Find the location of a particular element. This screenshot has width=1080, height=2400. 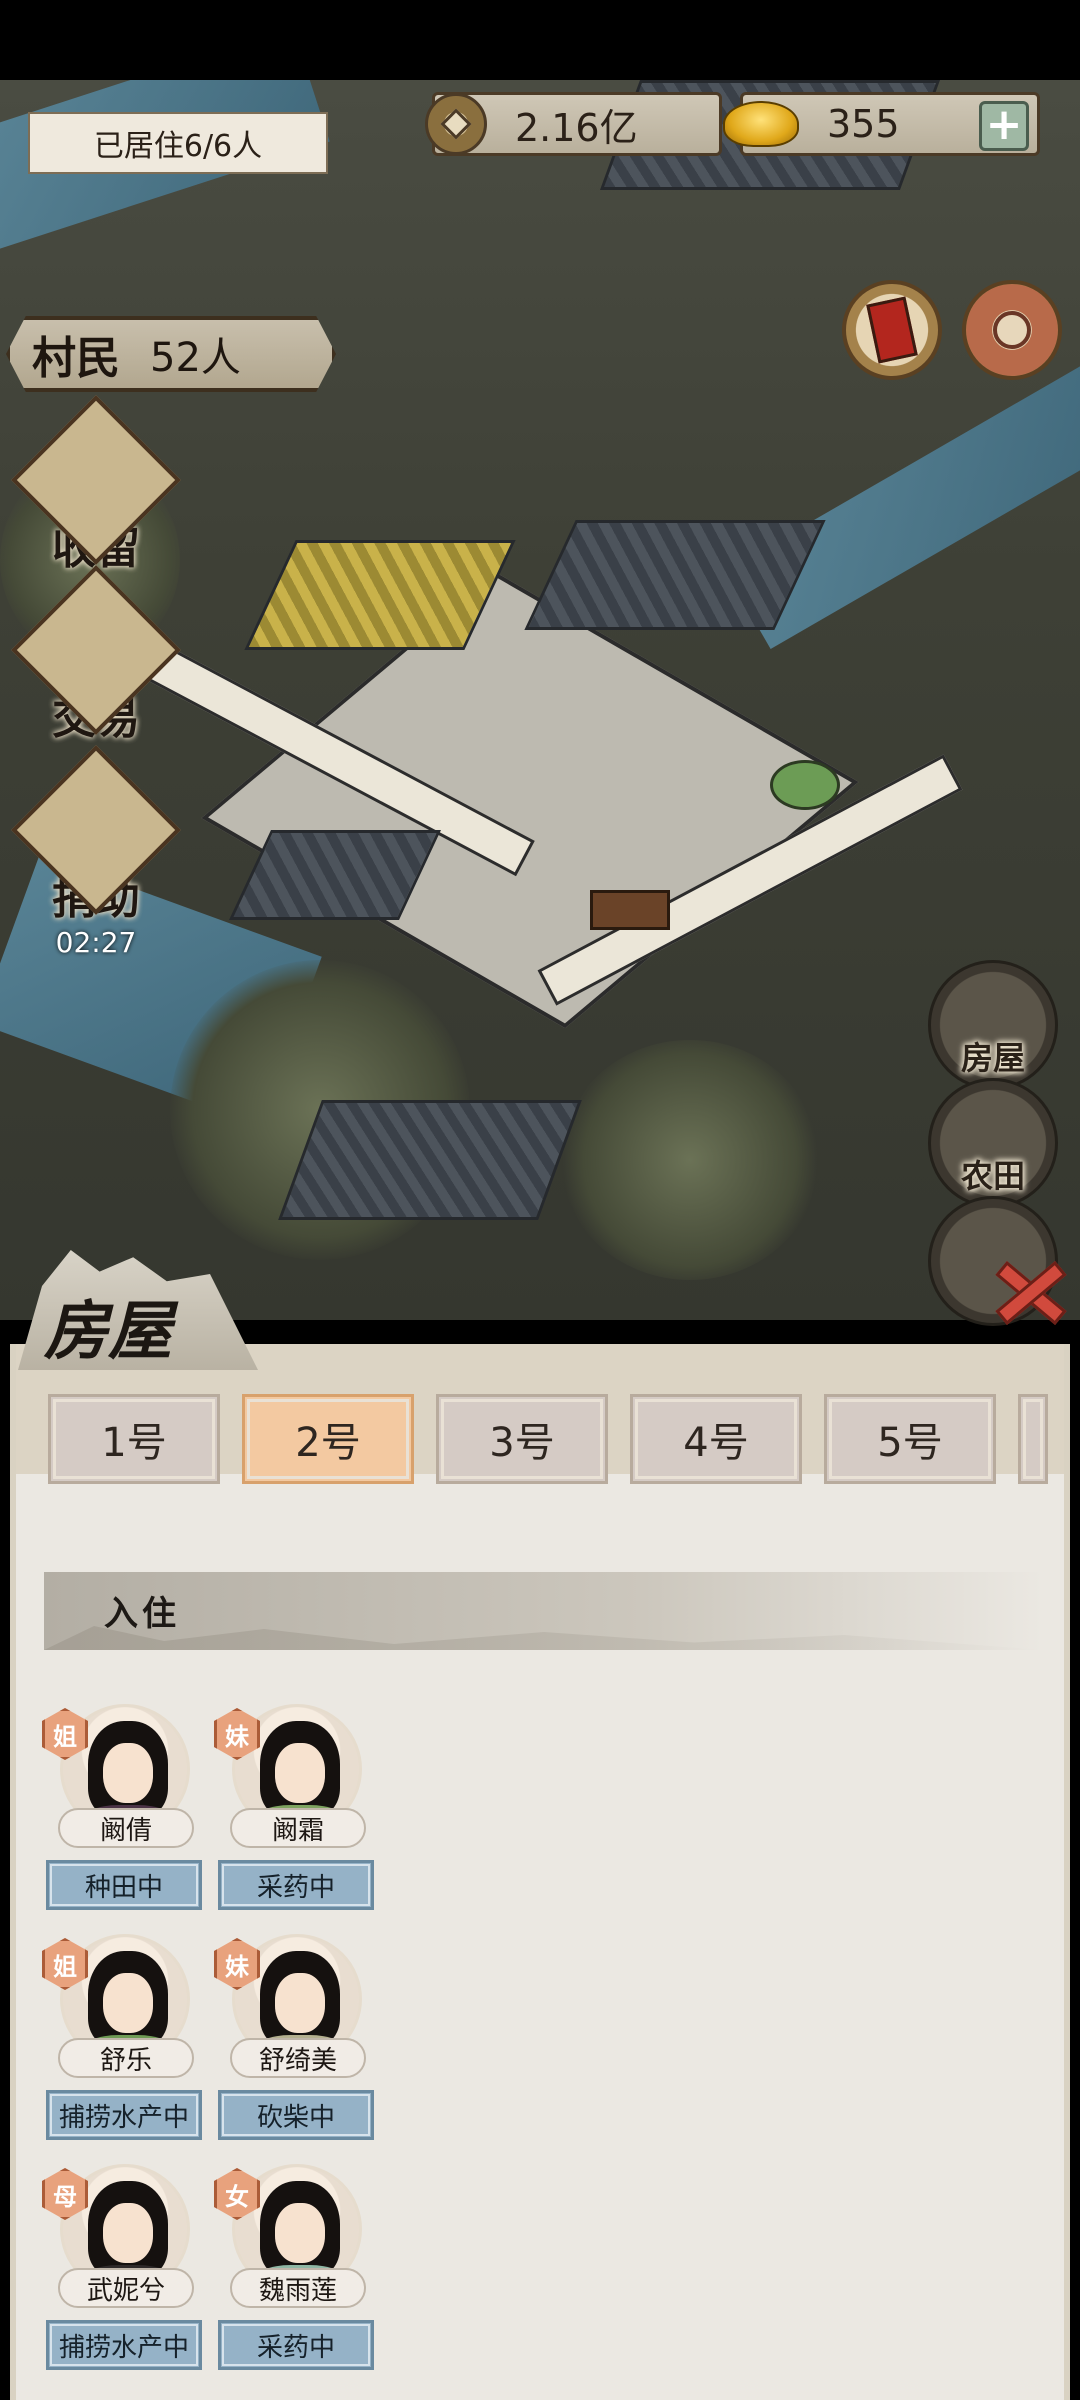

letter-button is located at coordinates (892, 330).